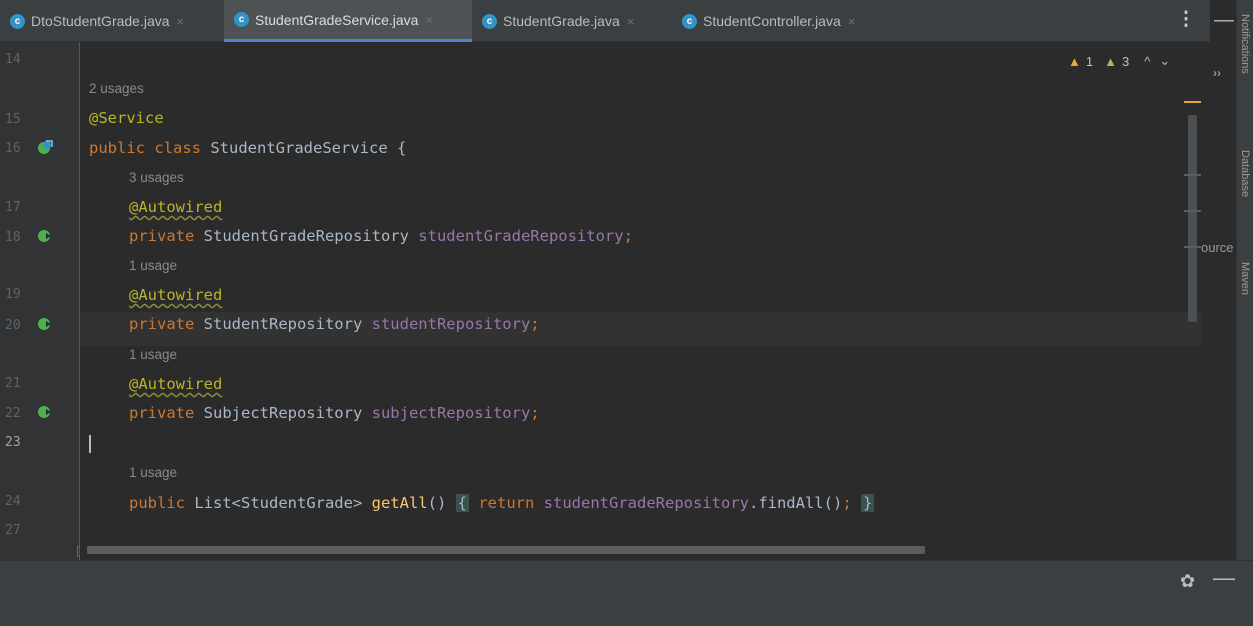 Image resolution: width=1253 pixels, height=626 pixels. Describe the element at coordinates (13, 119) in the screenshot. I see `line-number: 15` at that location.